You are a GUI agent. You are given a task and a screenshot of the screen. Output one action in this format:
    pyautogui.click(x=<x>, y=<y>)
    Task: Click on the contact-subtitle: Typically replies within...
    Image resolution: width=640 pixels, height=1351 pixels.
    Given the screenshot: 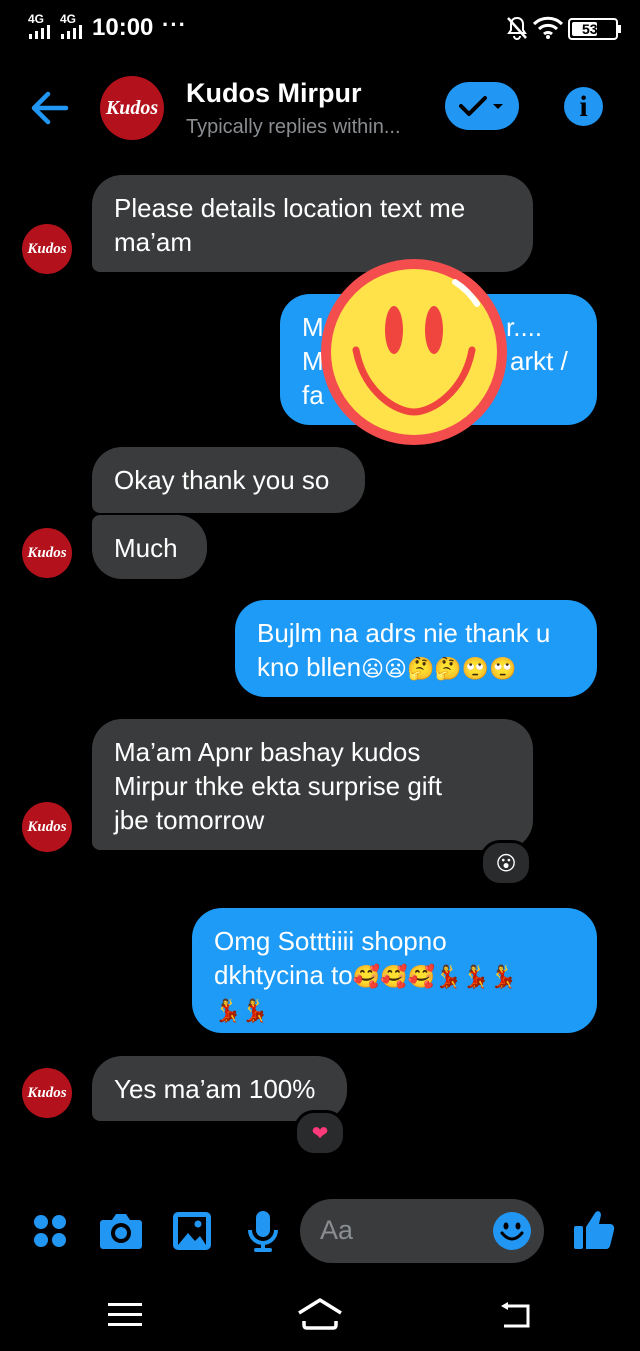 What is the action you would take?
    pyautogui.click(x=293, y=127)
    